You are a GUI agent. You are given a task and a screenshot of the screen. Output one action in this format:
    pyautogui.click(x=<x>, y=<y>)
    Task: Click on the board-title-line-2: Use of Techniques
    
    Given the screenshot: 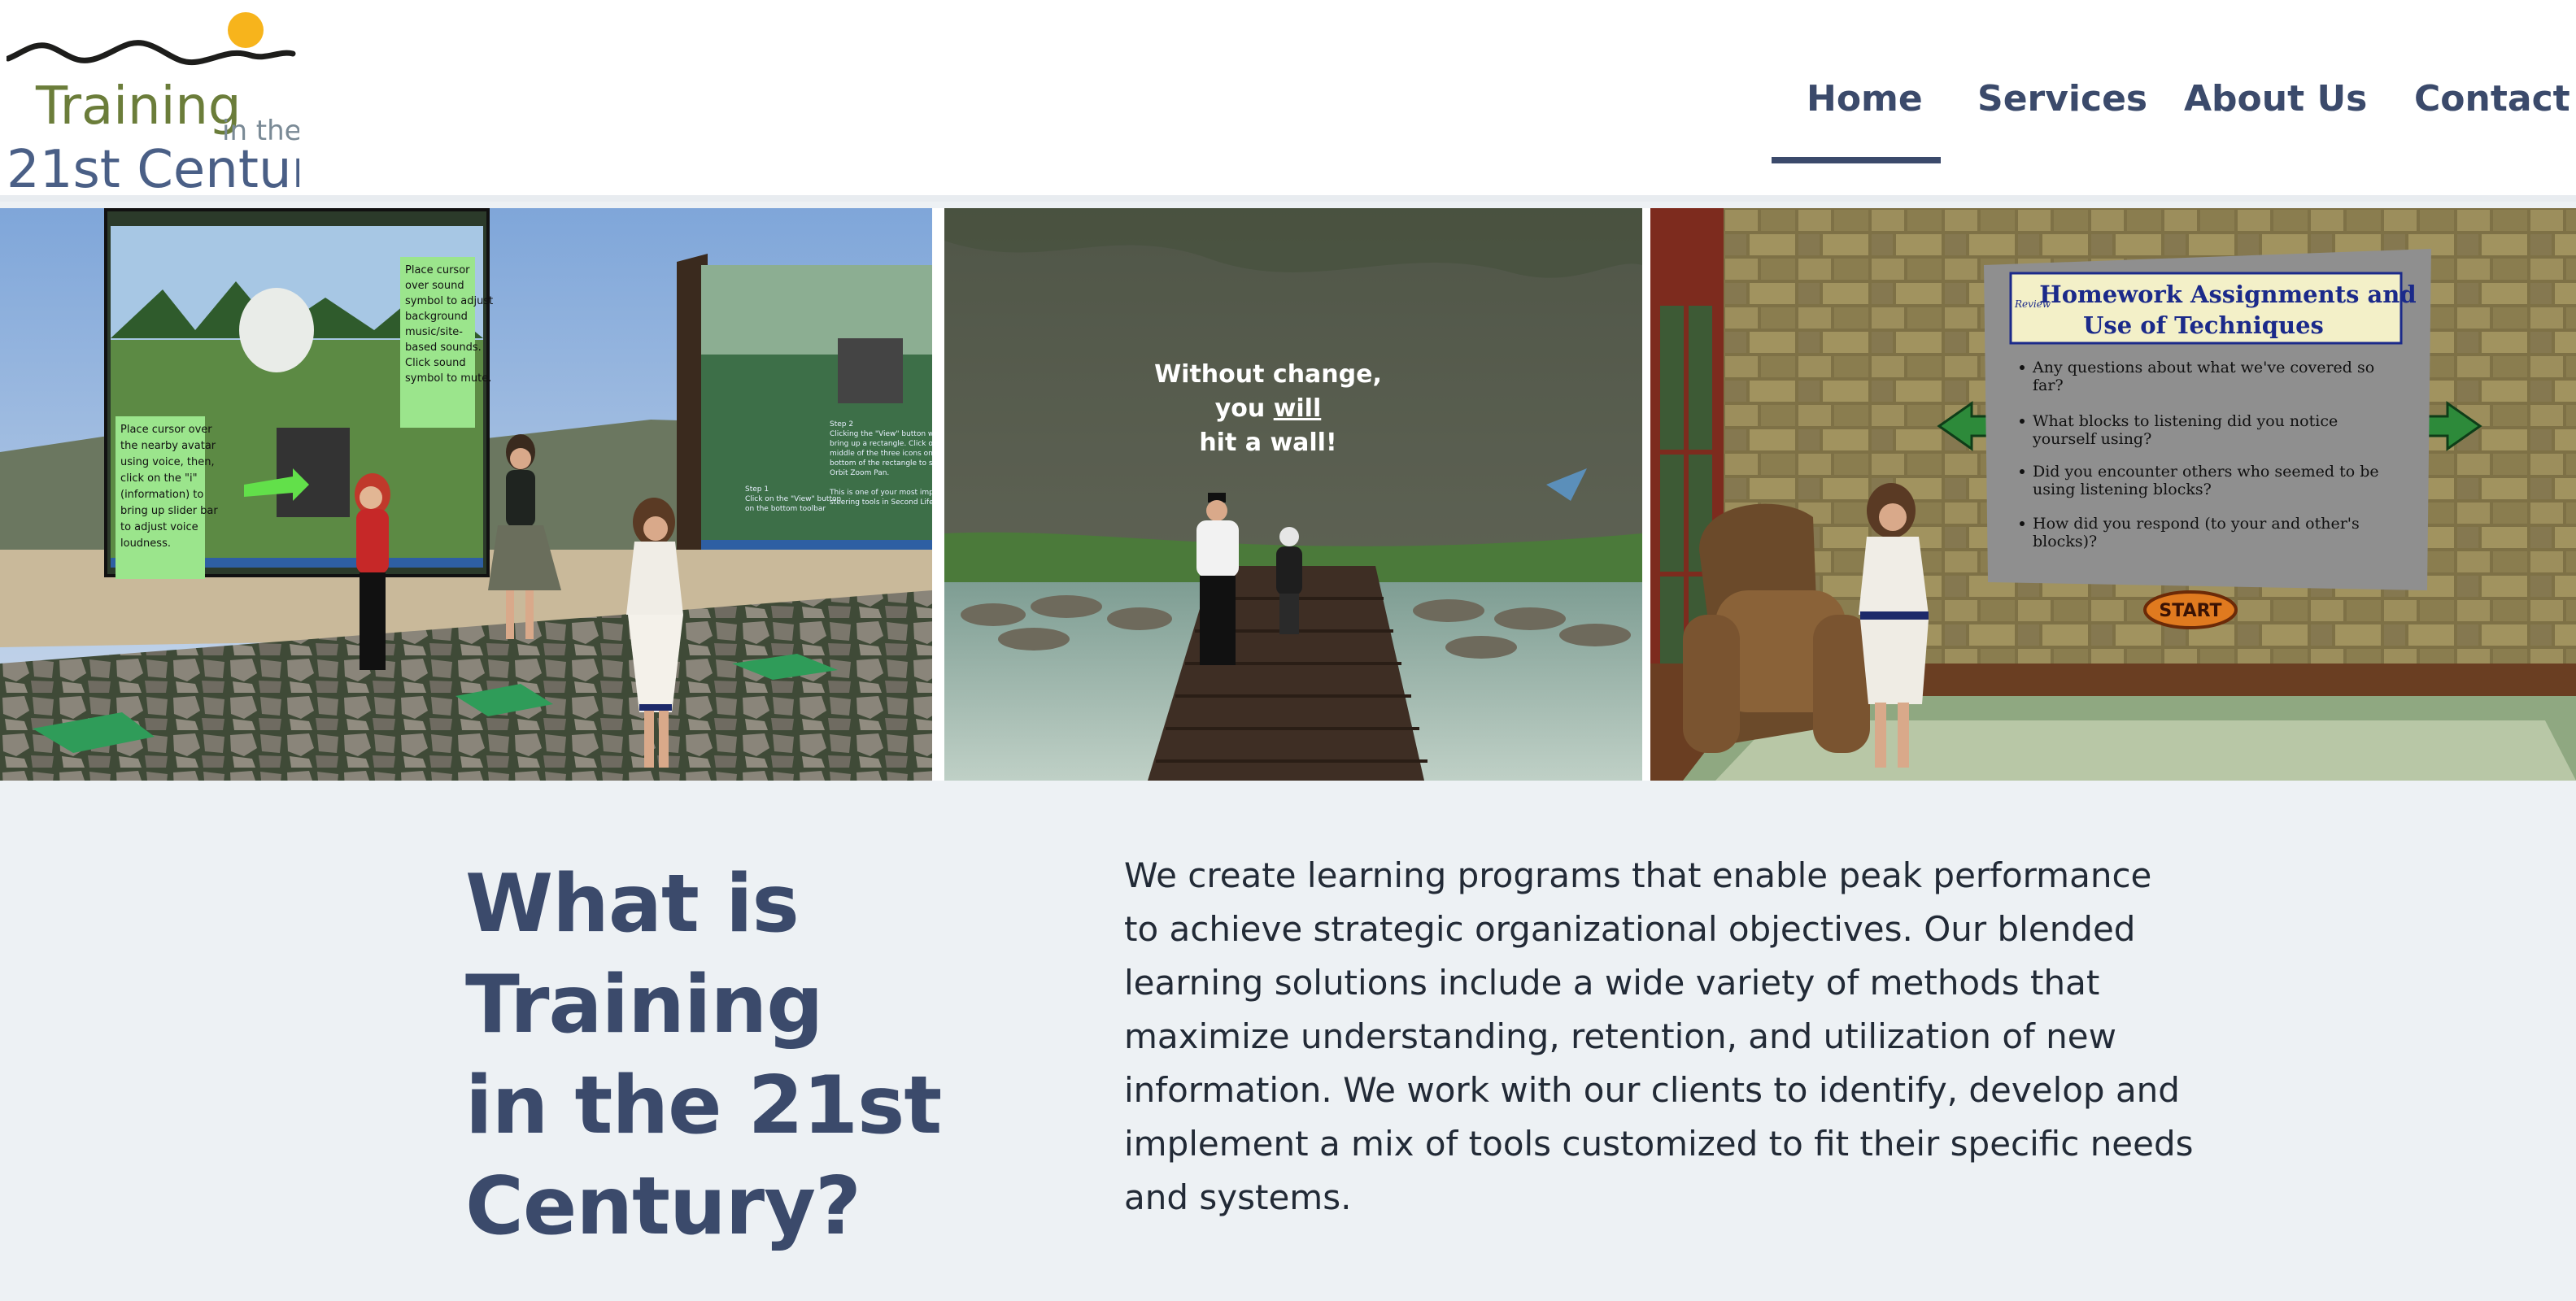 What is the action you would take?
    pyautogui.click(x=2203, y=325)
    